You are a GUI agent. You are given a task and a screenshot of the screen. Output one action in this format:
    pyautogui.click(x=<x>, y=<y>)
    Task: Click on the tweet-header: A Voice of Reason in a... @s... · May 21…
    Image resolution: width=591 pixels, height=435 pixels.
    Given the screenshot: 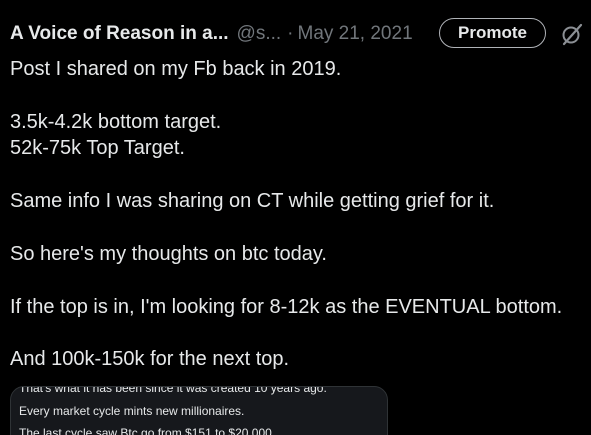 What is the action you would take?
    pyautogui.click(x=297, y=34)
    